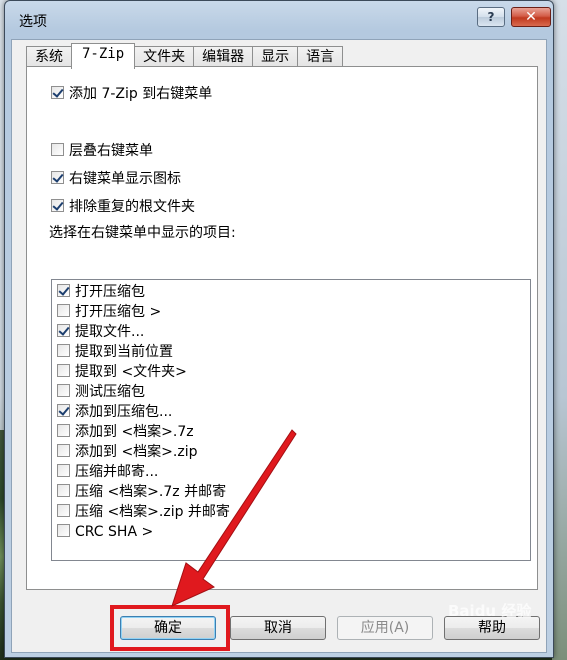  I want to click on tab-language: 语言, so click(320, 57).